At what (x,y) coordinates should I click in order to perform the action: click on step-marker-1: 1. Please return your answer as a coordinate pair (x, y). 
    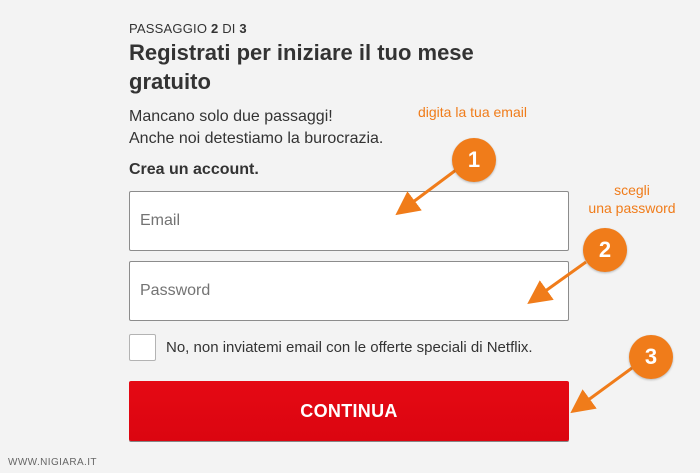
    Looking at the image, I should click on (474, 160).